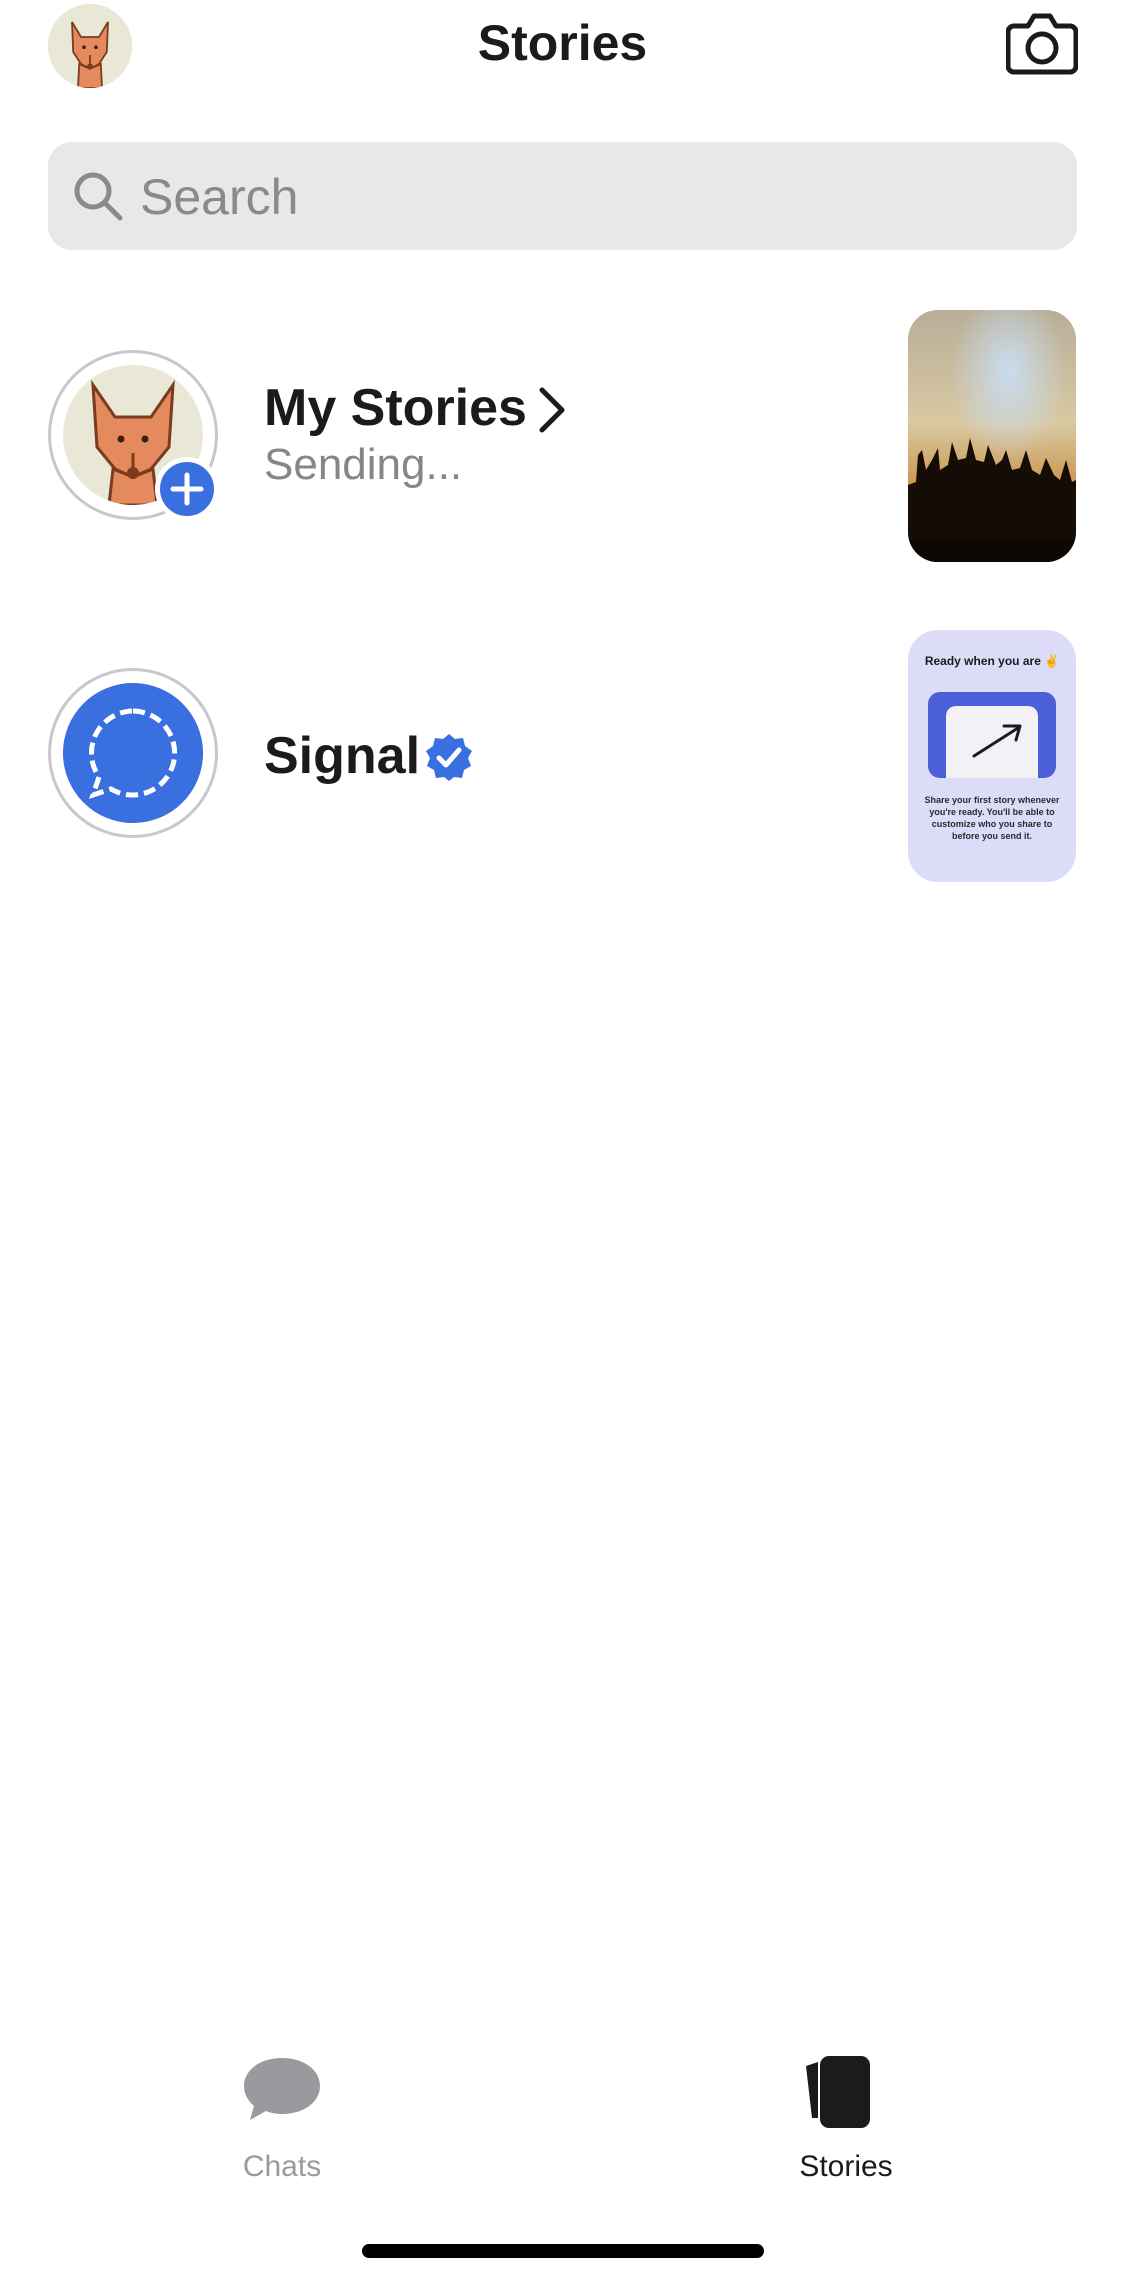 This screenshot has width=1125, height=2284. I want to click on camera-button, so click(1042, 43).